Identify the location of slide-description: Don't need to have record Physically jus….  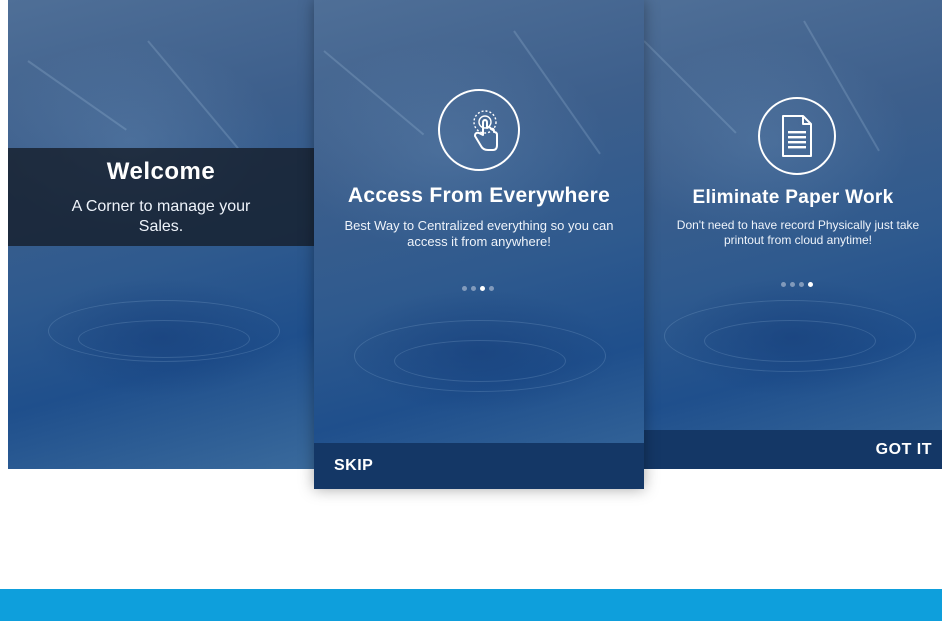
(798, 232).